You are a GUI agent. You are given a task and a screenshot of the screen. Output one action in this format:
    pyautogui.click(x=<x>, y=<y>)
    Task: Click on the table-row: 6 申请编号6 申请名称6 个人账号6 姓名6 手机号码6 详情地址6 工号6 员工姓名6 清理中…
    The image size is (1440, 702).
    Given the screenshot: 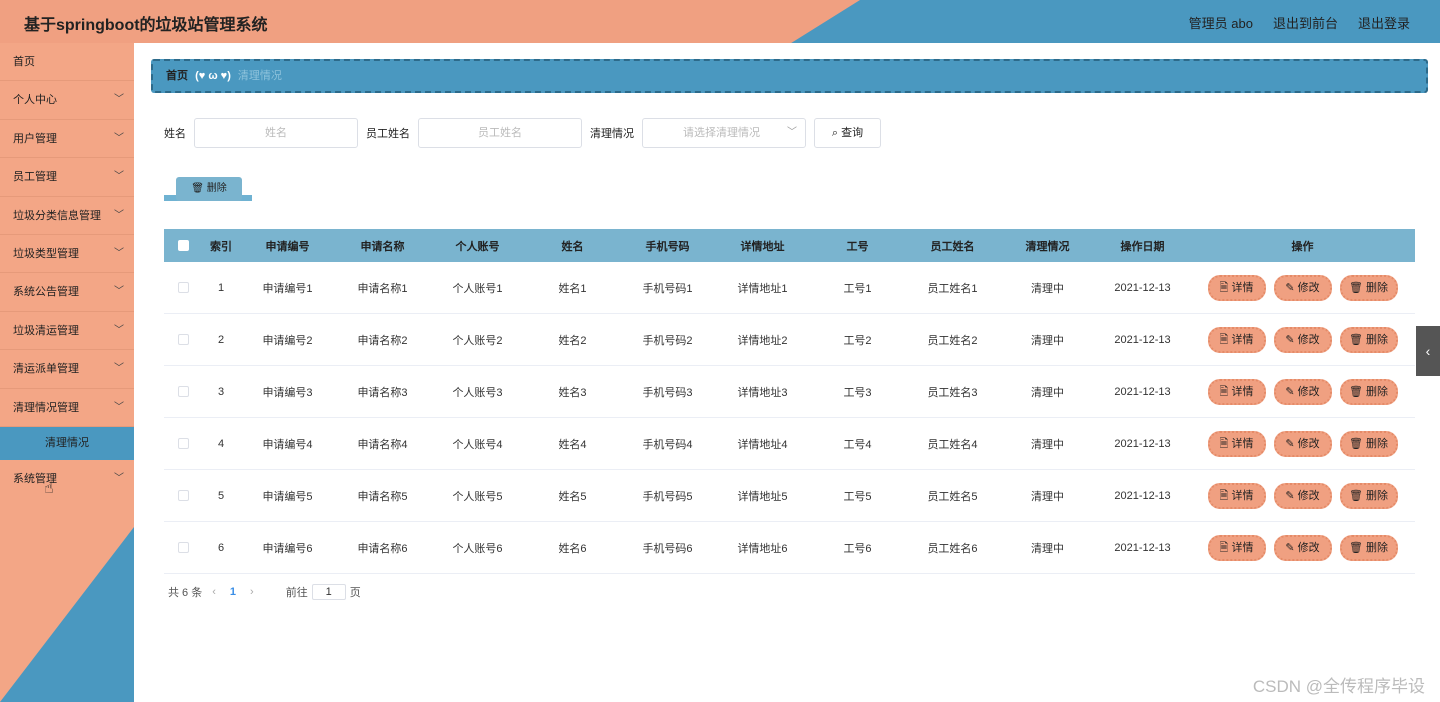 What is the action you would take?
    pyautogui.click(x=789, y=548)
    